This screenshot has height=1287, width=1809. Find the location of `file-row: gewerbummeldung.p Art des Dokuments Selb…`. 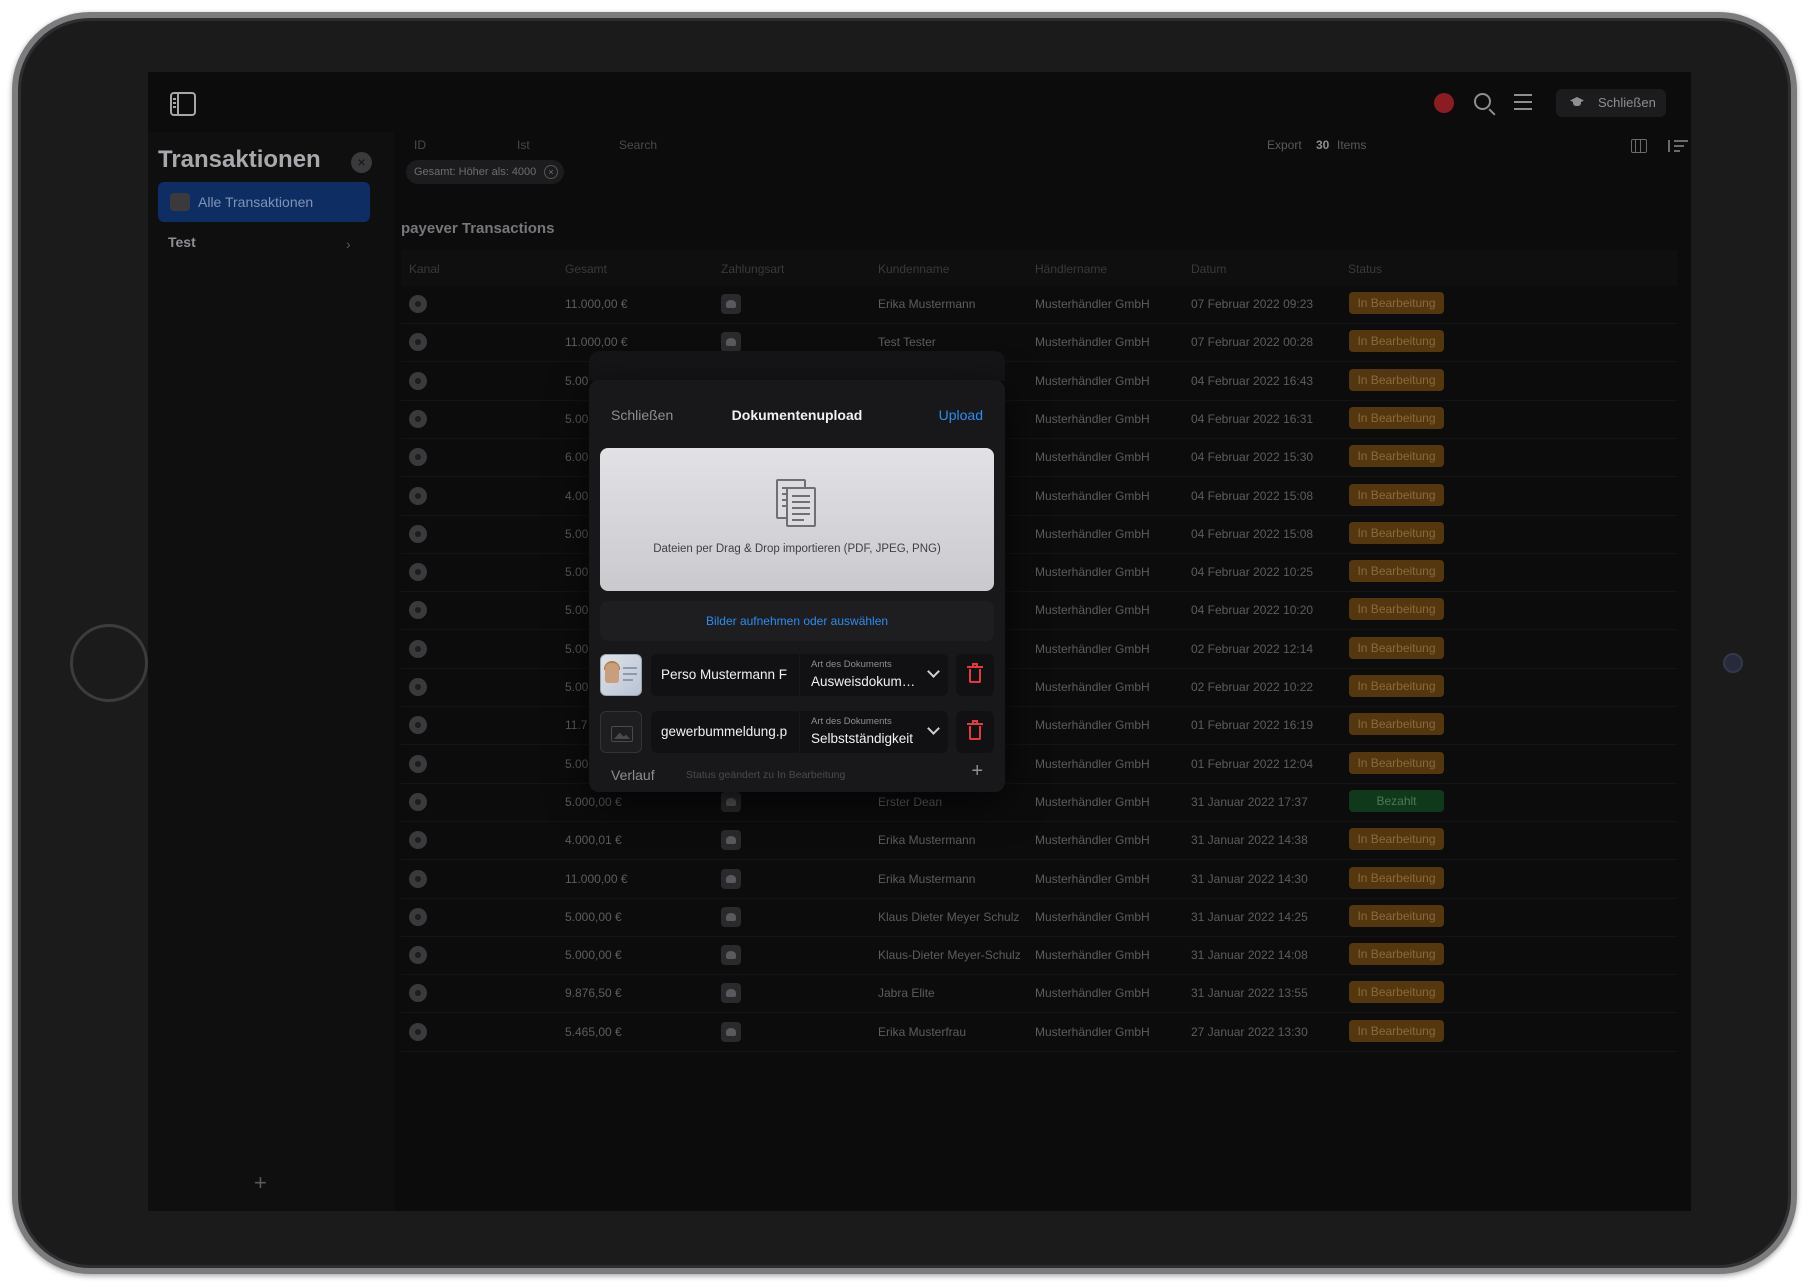

file-row: gewerbummeldung.p Art des Dokuments Selb… is located at coordinates (797, 732).